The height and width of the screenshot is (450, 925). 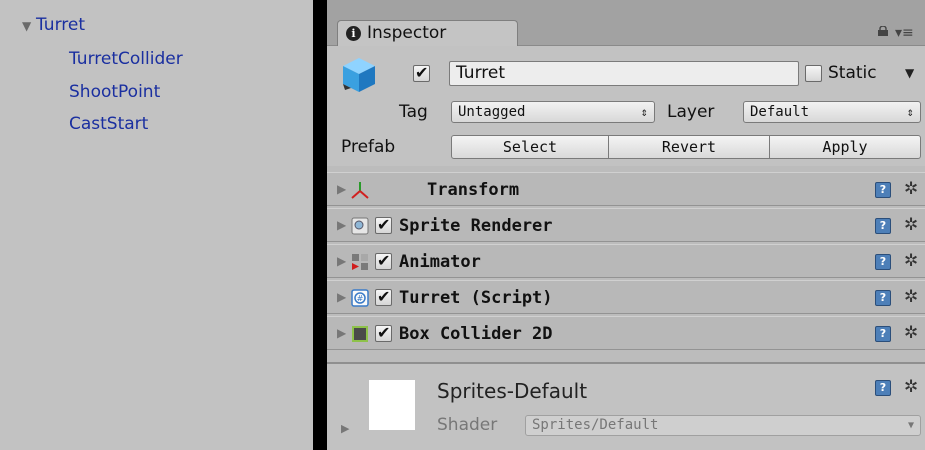 What do you see at coordinates (553, 112) in the screenshot?
I see `tag-dropdown: Untagged ⇕` at bounding box center [553, 112].